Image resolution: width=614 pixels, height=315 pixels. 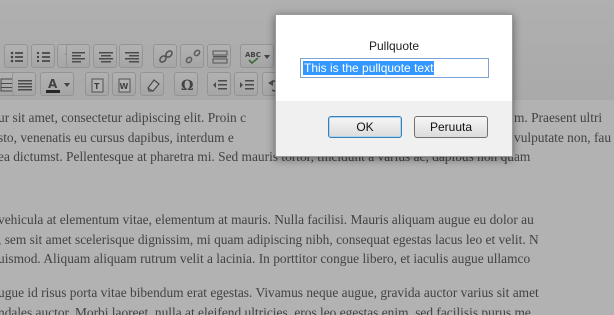 I want to click on selected-text: This is the pullquote text, so click(x=369, y=68).